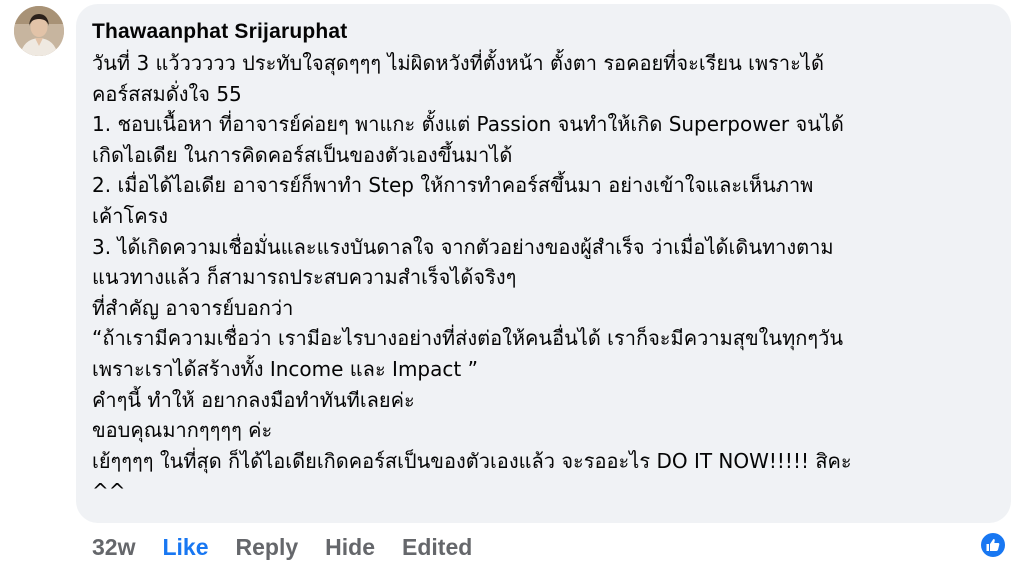  What do you see at coordinates (113, 547) in the screenshot?
I see `timestamp-link: 32w` at bounding box center [113, 547].